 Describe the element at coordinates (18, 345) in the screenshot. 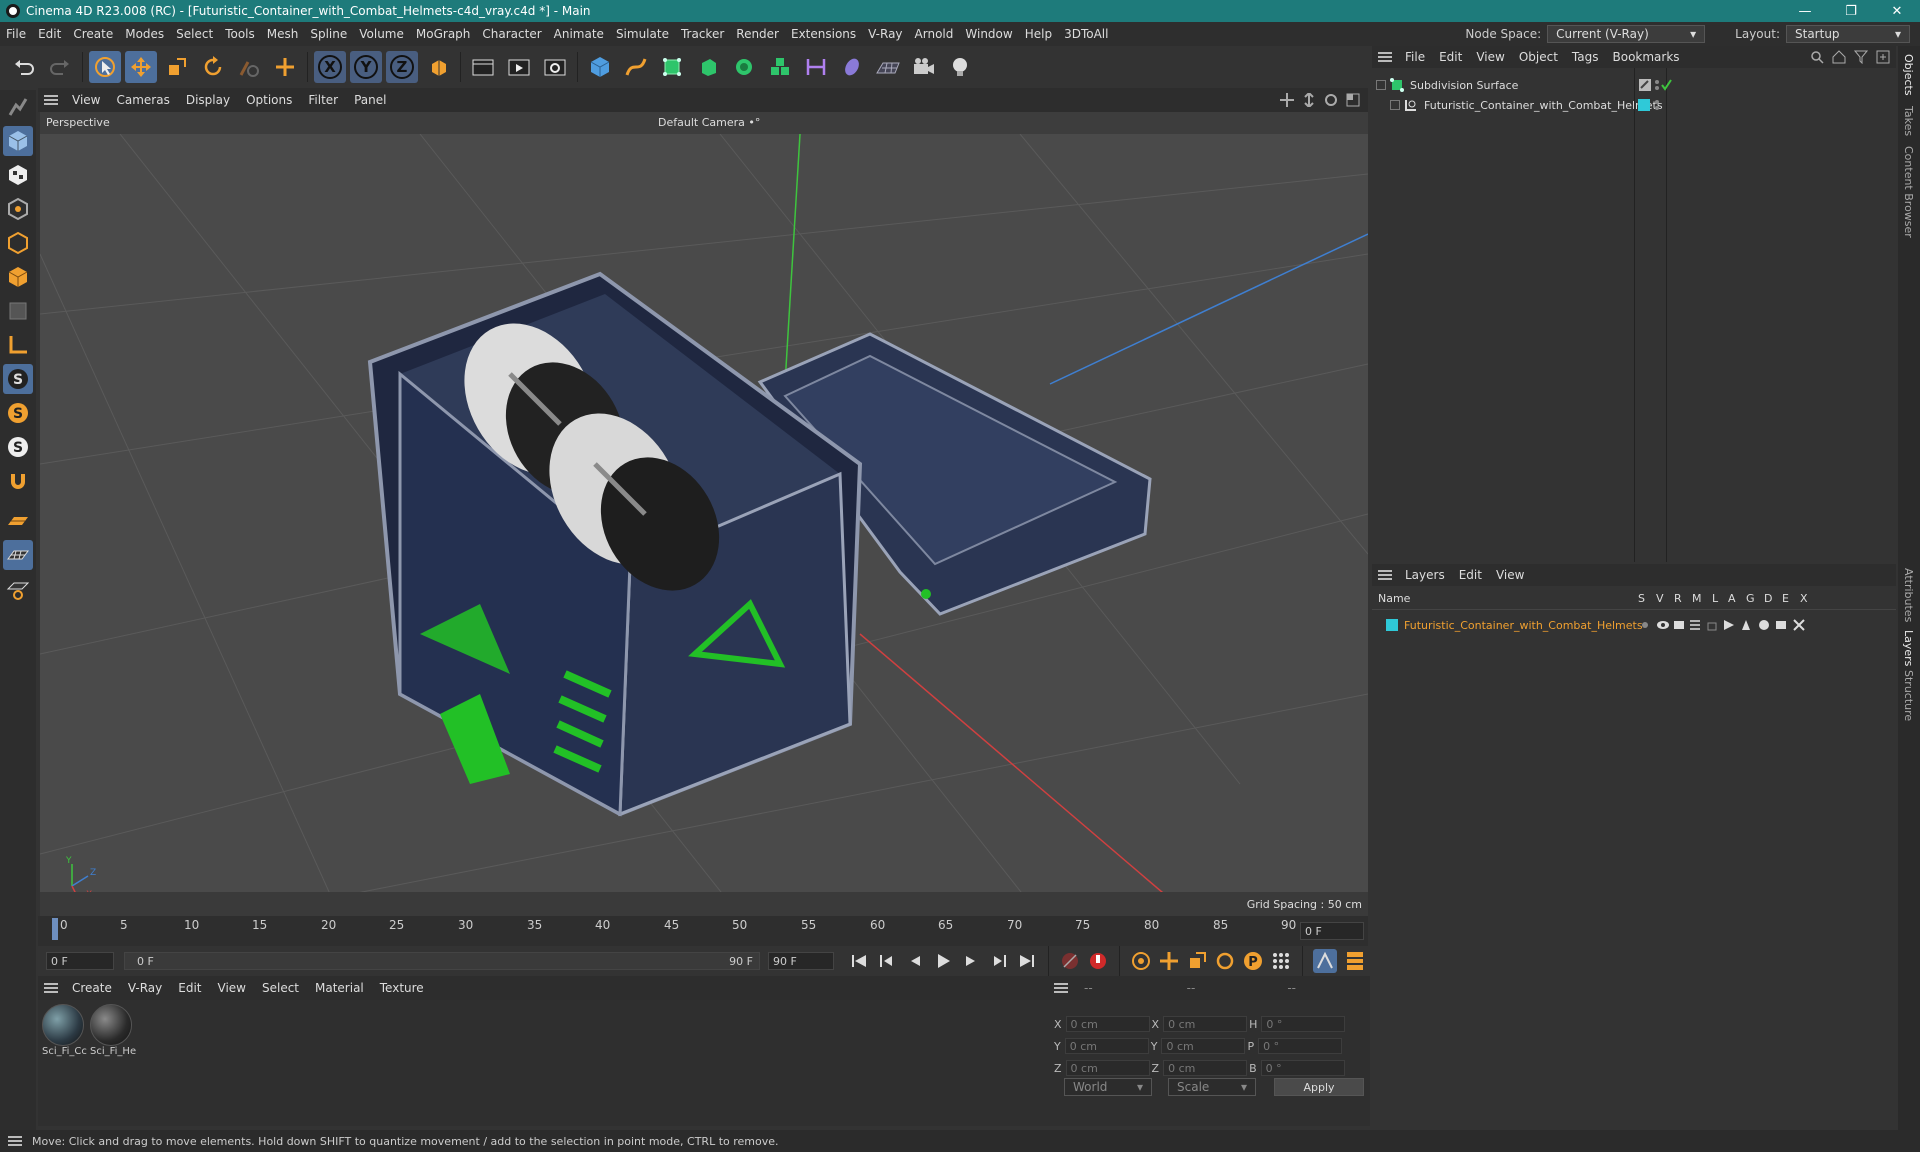

I see `axis-mode-button` at that location.